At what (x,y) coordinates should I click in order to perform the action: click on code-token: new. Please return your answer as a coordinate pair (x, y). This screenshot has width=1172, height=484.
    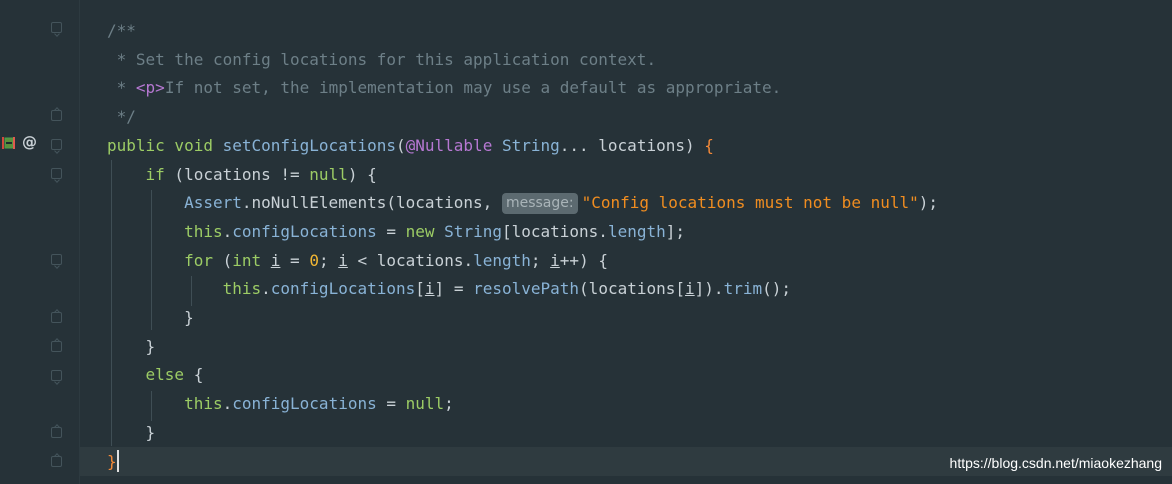
    Looking at the image, I should click on (425, 231).